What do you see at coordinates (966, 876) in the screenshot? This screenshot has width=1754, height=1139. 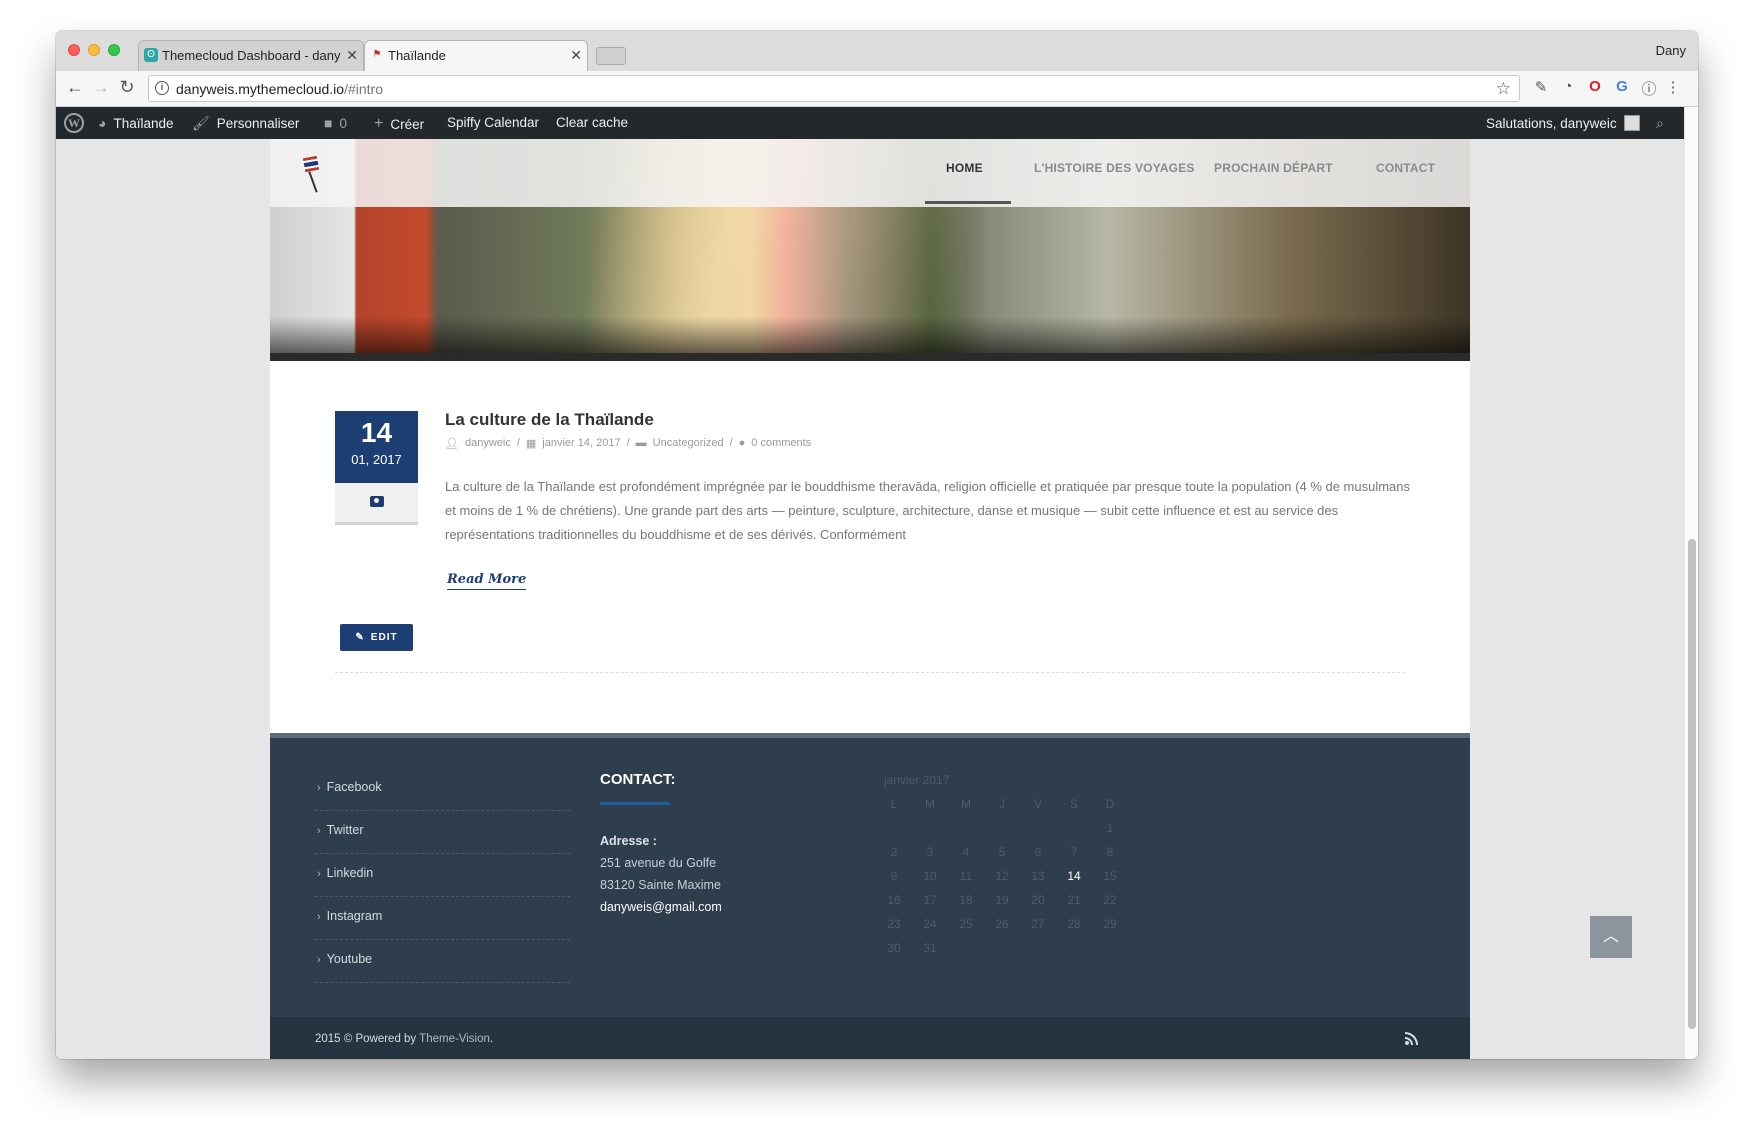 I see `calendar-day: 11` at bounding box center [966, 876].